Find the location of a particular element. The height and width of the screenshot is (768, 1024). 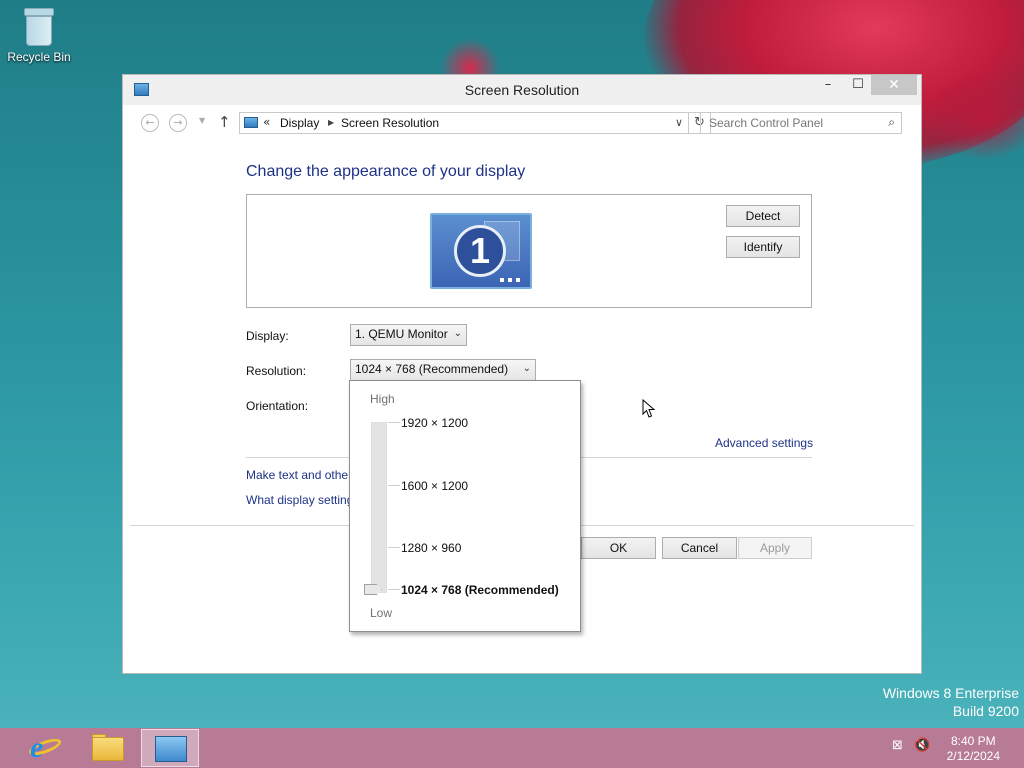

breadcrumb-screen-resolution: Screen Resolution is located at coordinates (390, 123).